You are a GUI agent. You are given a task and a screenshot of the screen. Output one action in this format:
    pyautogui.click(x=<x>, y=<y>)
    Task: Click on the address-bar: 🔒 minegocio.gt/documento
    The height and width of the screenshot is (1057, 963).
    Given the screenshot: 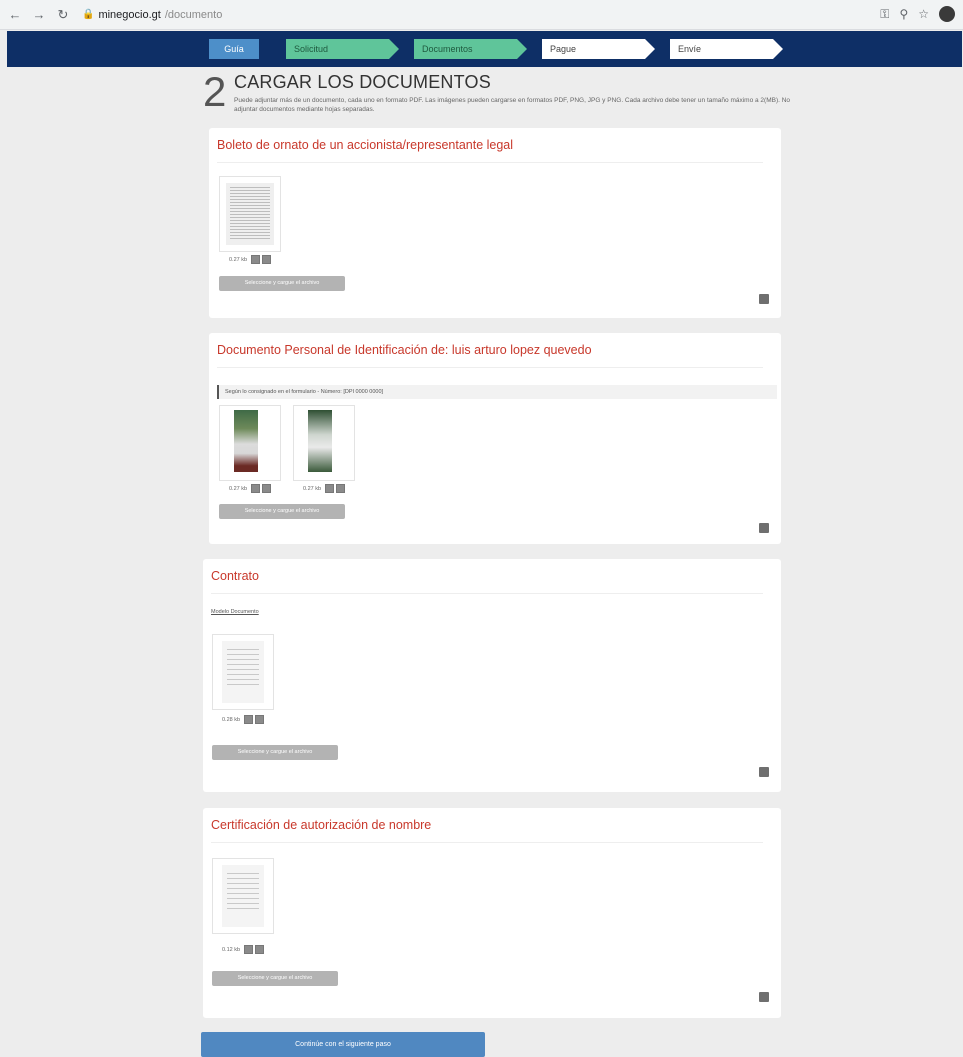 What is the action you would take?
    pyautogui.click(x=152, y=15)
    